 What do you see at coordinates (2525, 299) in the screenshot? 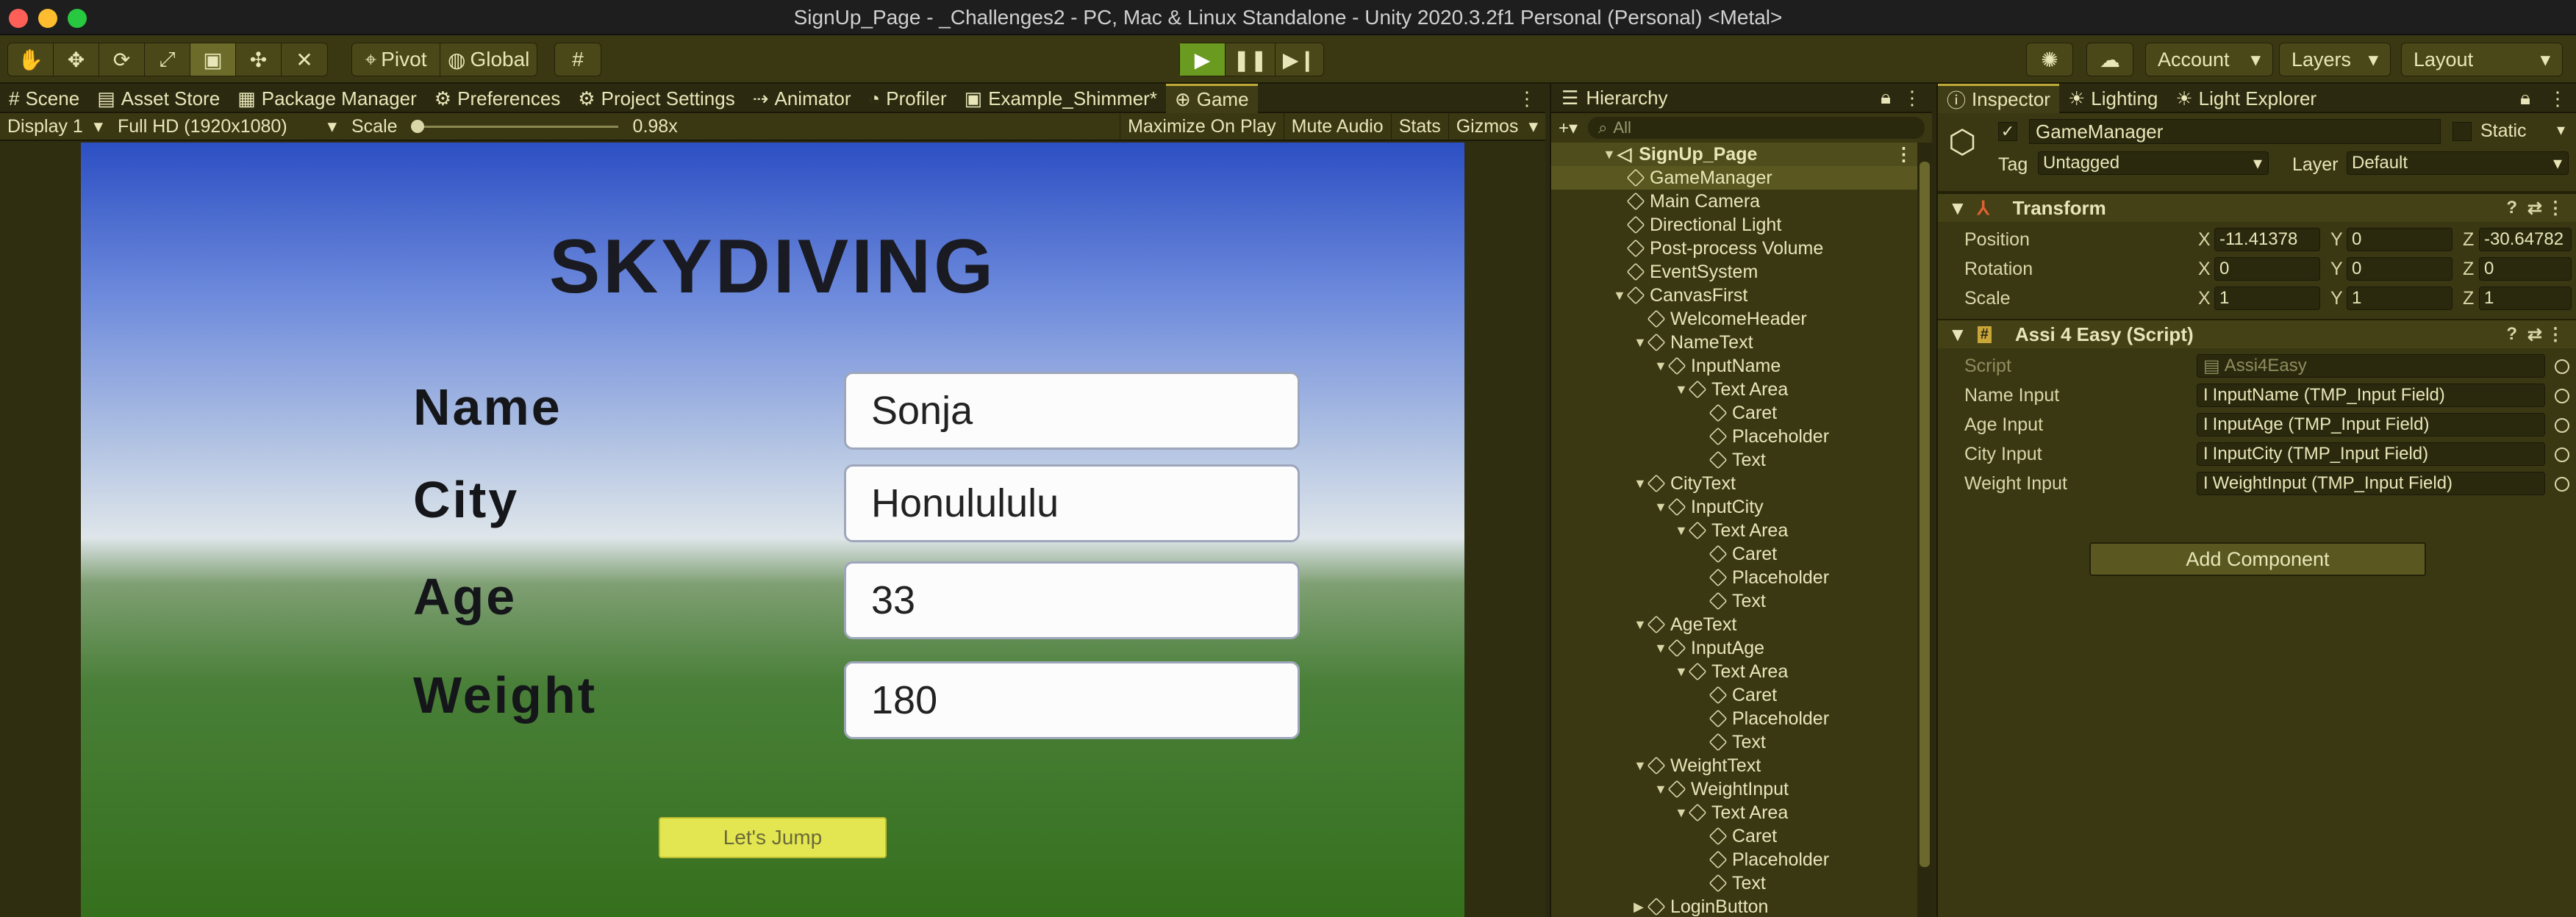
I see `scale-z-field: 1` at bounding box center [2525, 299].